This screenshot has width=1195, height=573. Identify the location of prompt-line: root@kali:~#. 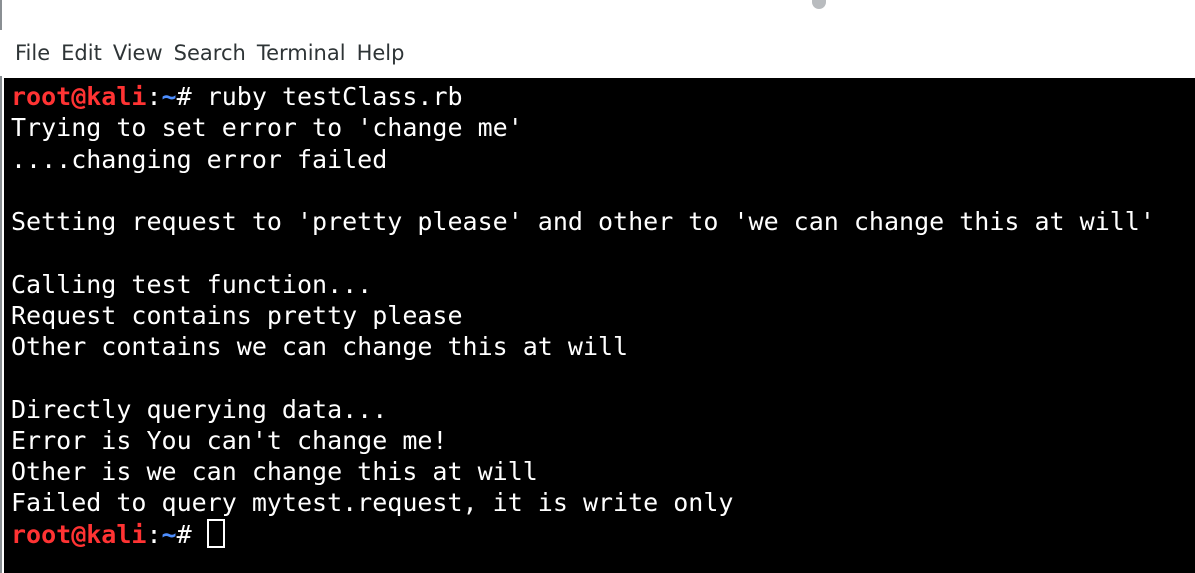
(583, 534).